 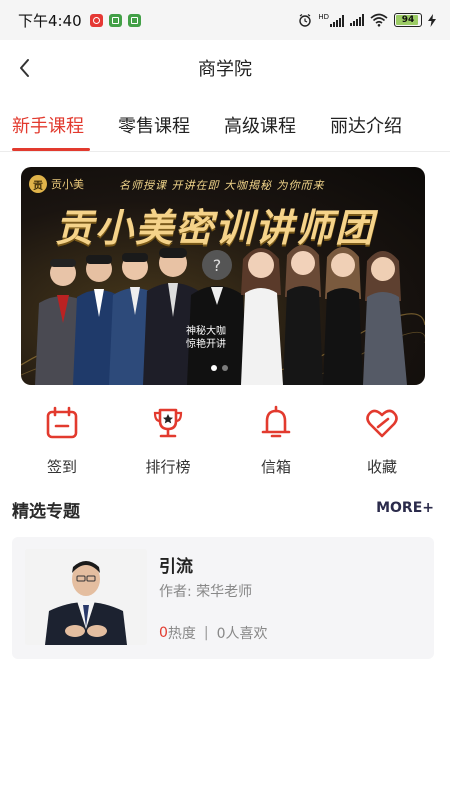 What do you see at coordinates (163, 633) in the screenshot?
I see `hot-count: 0` at bounding box center [163, 633].